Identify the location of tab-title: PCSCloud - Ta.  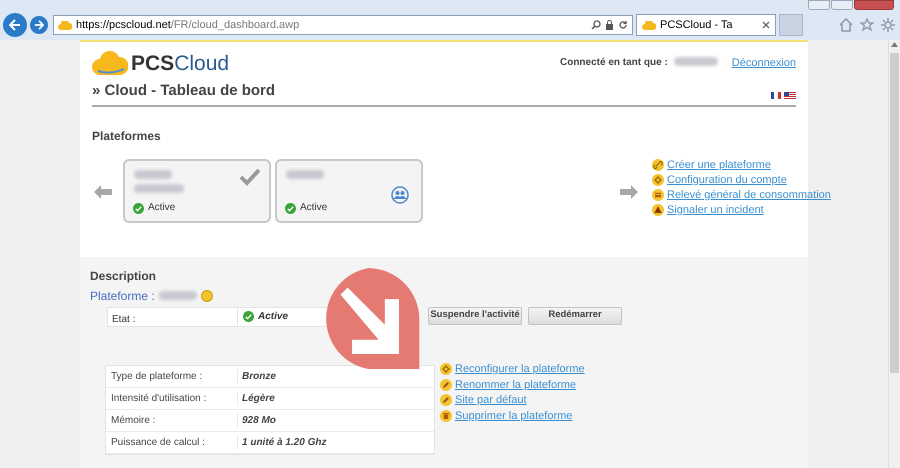
(696, 25).